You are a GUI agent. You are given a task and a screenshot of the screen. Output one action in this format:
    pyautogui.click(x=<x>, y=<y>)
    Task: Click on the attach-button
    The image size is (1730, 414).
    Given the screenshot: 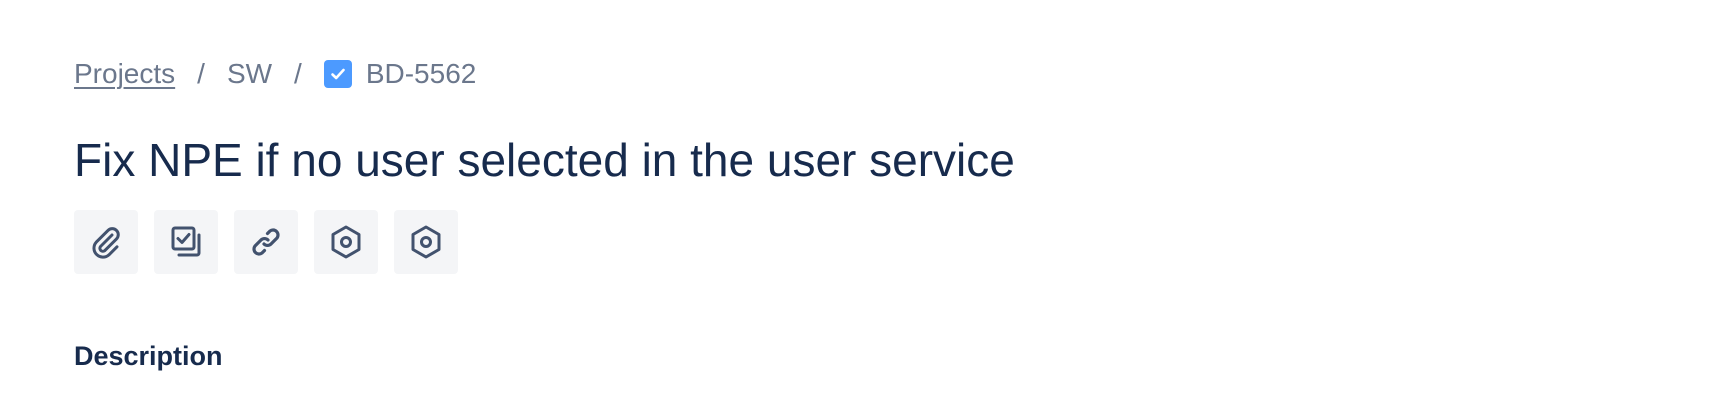 What is the action you would take?
    pyautogui.click(x=106, y=242)
    